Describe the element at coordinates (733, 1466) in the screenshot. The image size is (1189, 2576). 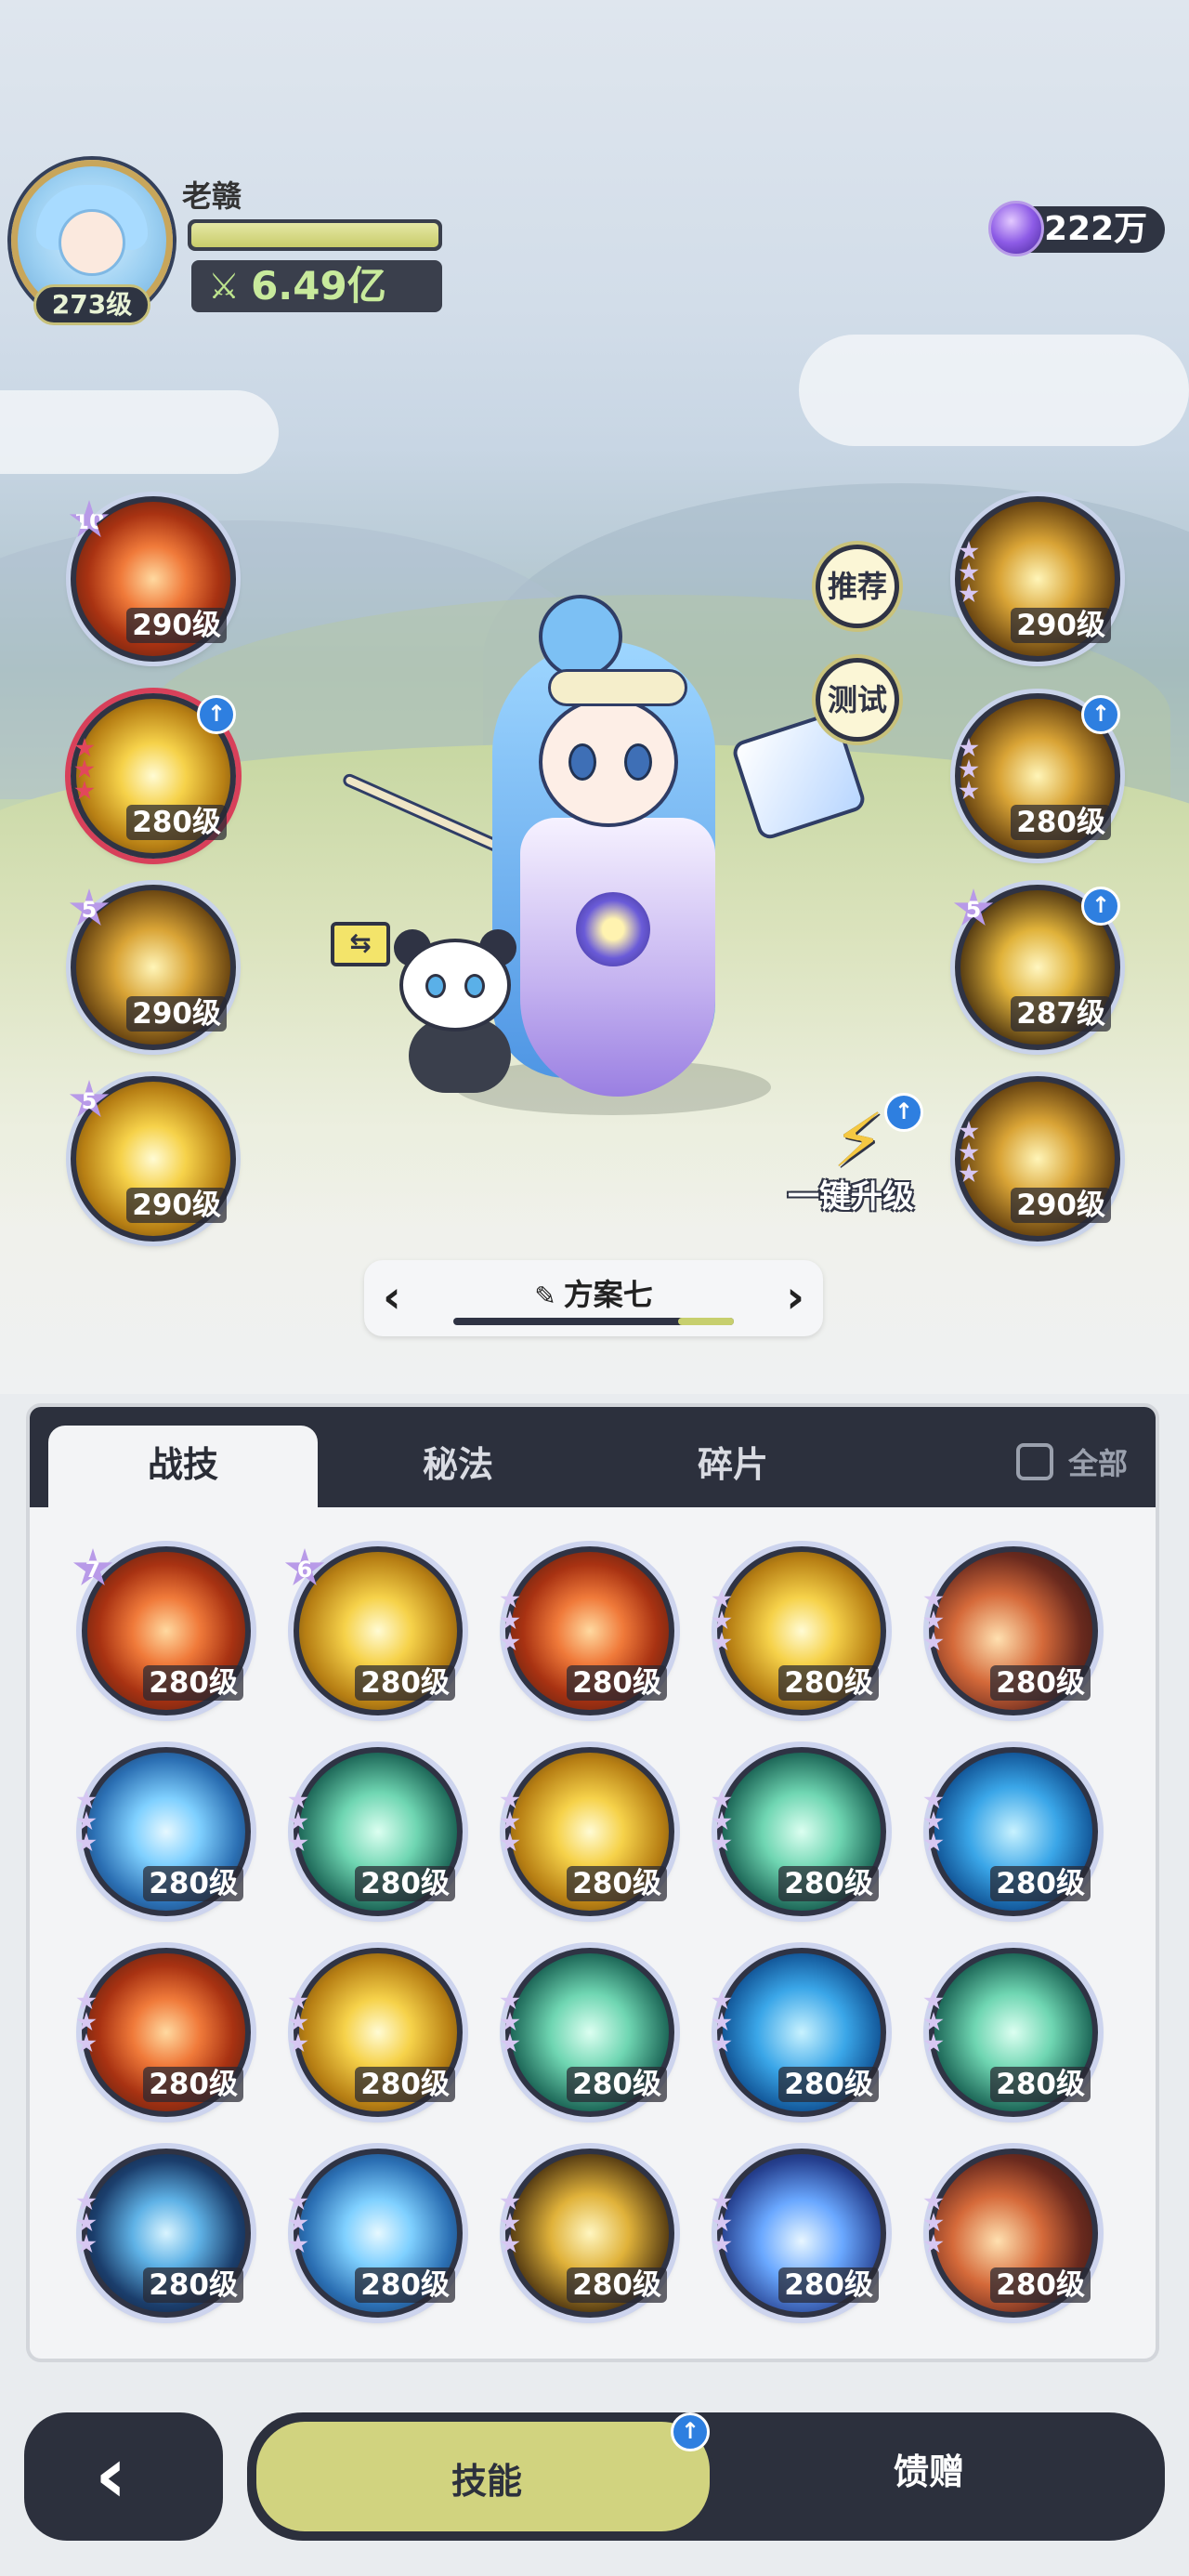
I see `tab-fragments: 碎片` at that location.